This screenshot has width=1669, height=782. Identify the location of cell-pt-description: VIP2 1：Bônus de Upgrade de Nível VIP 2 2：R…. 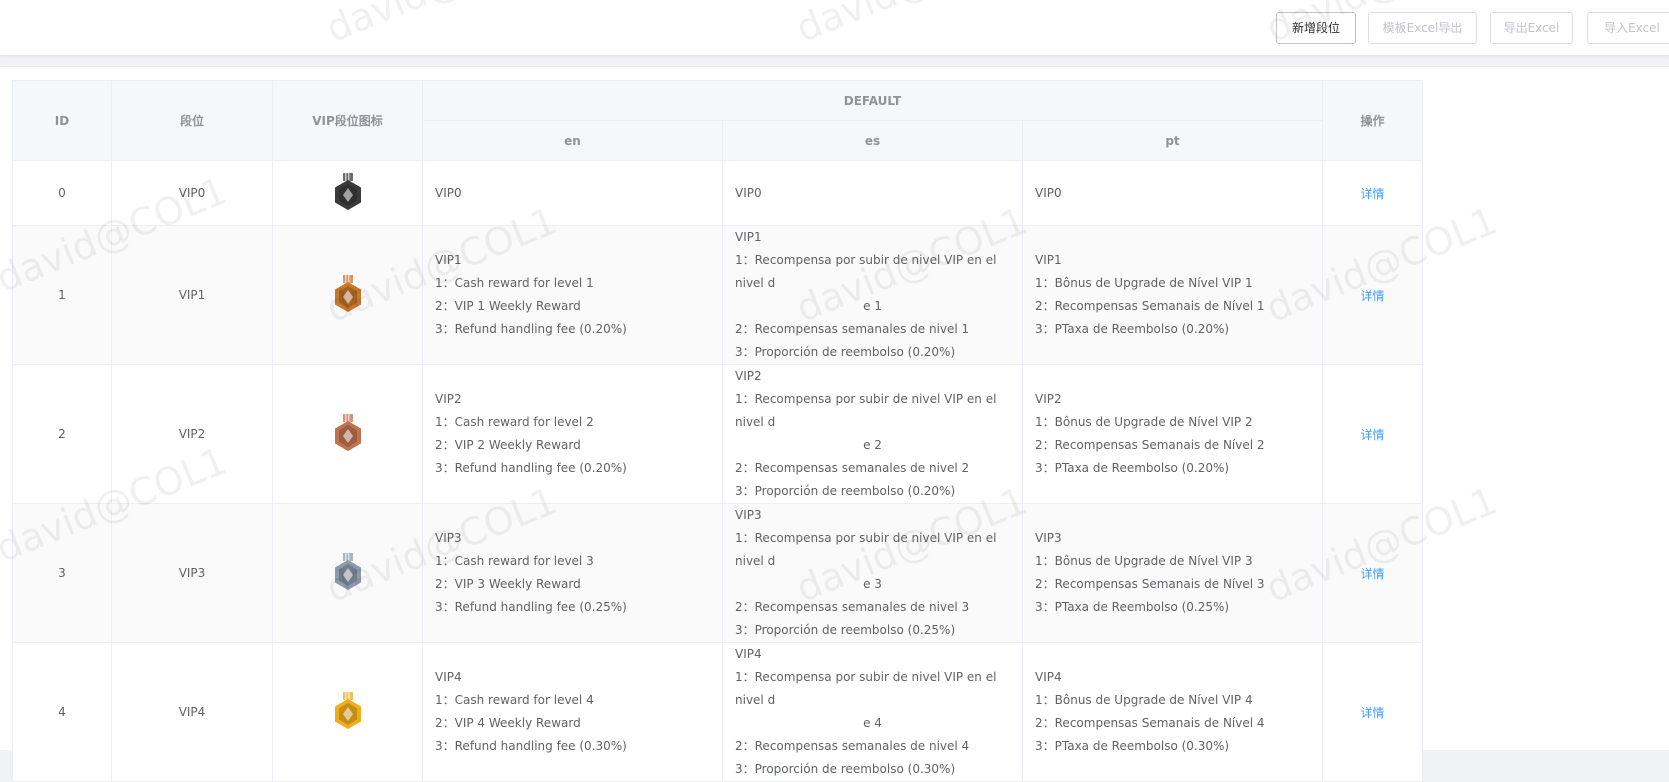
(1172, 434).